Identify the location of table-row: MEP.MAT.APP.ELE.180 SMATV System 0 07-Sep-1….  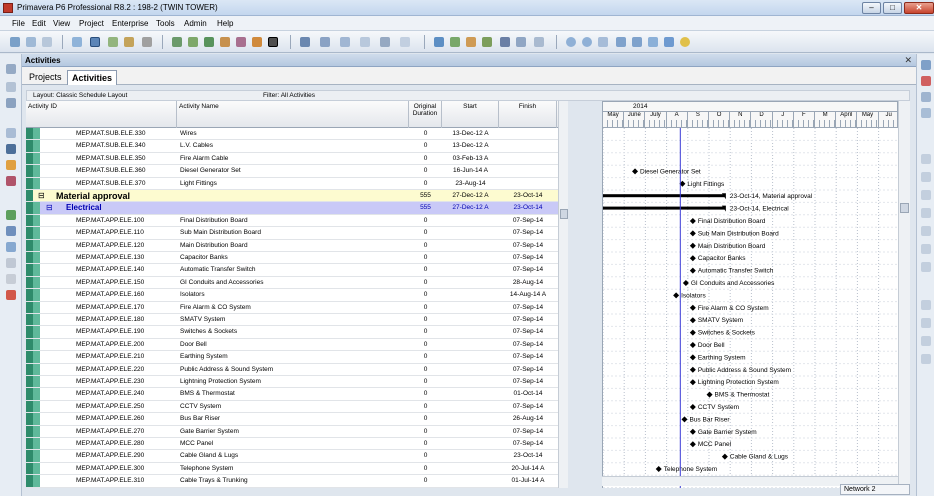
(292, 320).